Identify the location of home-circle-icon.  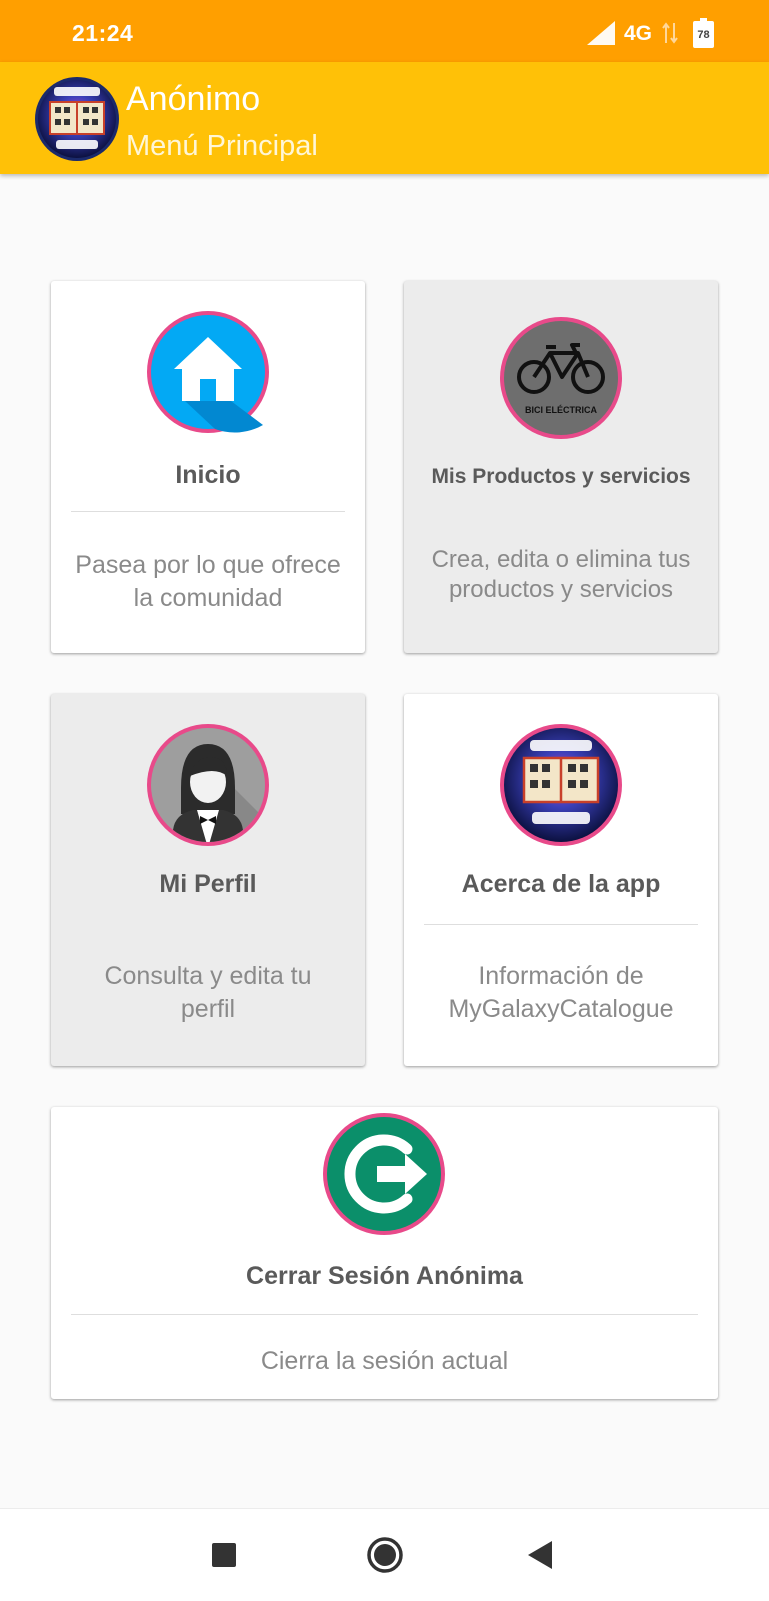
(385, 1555).